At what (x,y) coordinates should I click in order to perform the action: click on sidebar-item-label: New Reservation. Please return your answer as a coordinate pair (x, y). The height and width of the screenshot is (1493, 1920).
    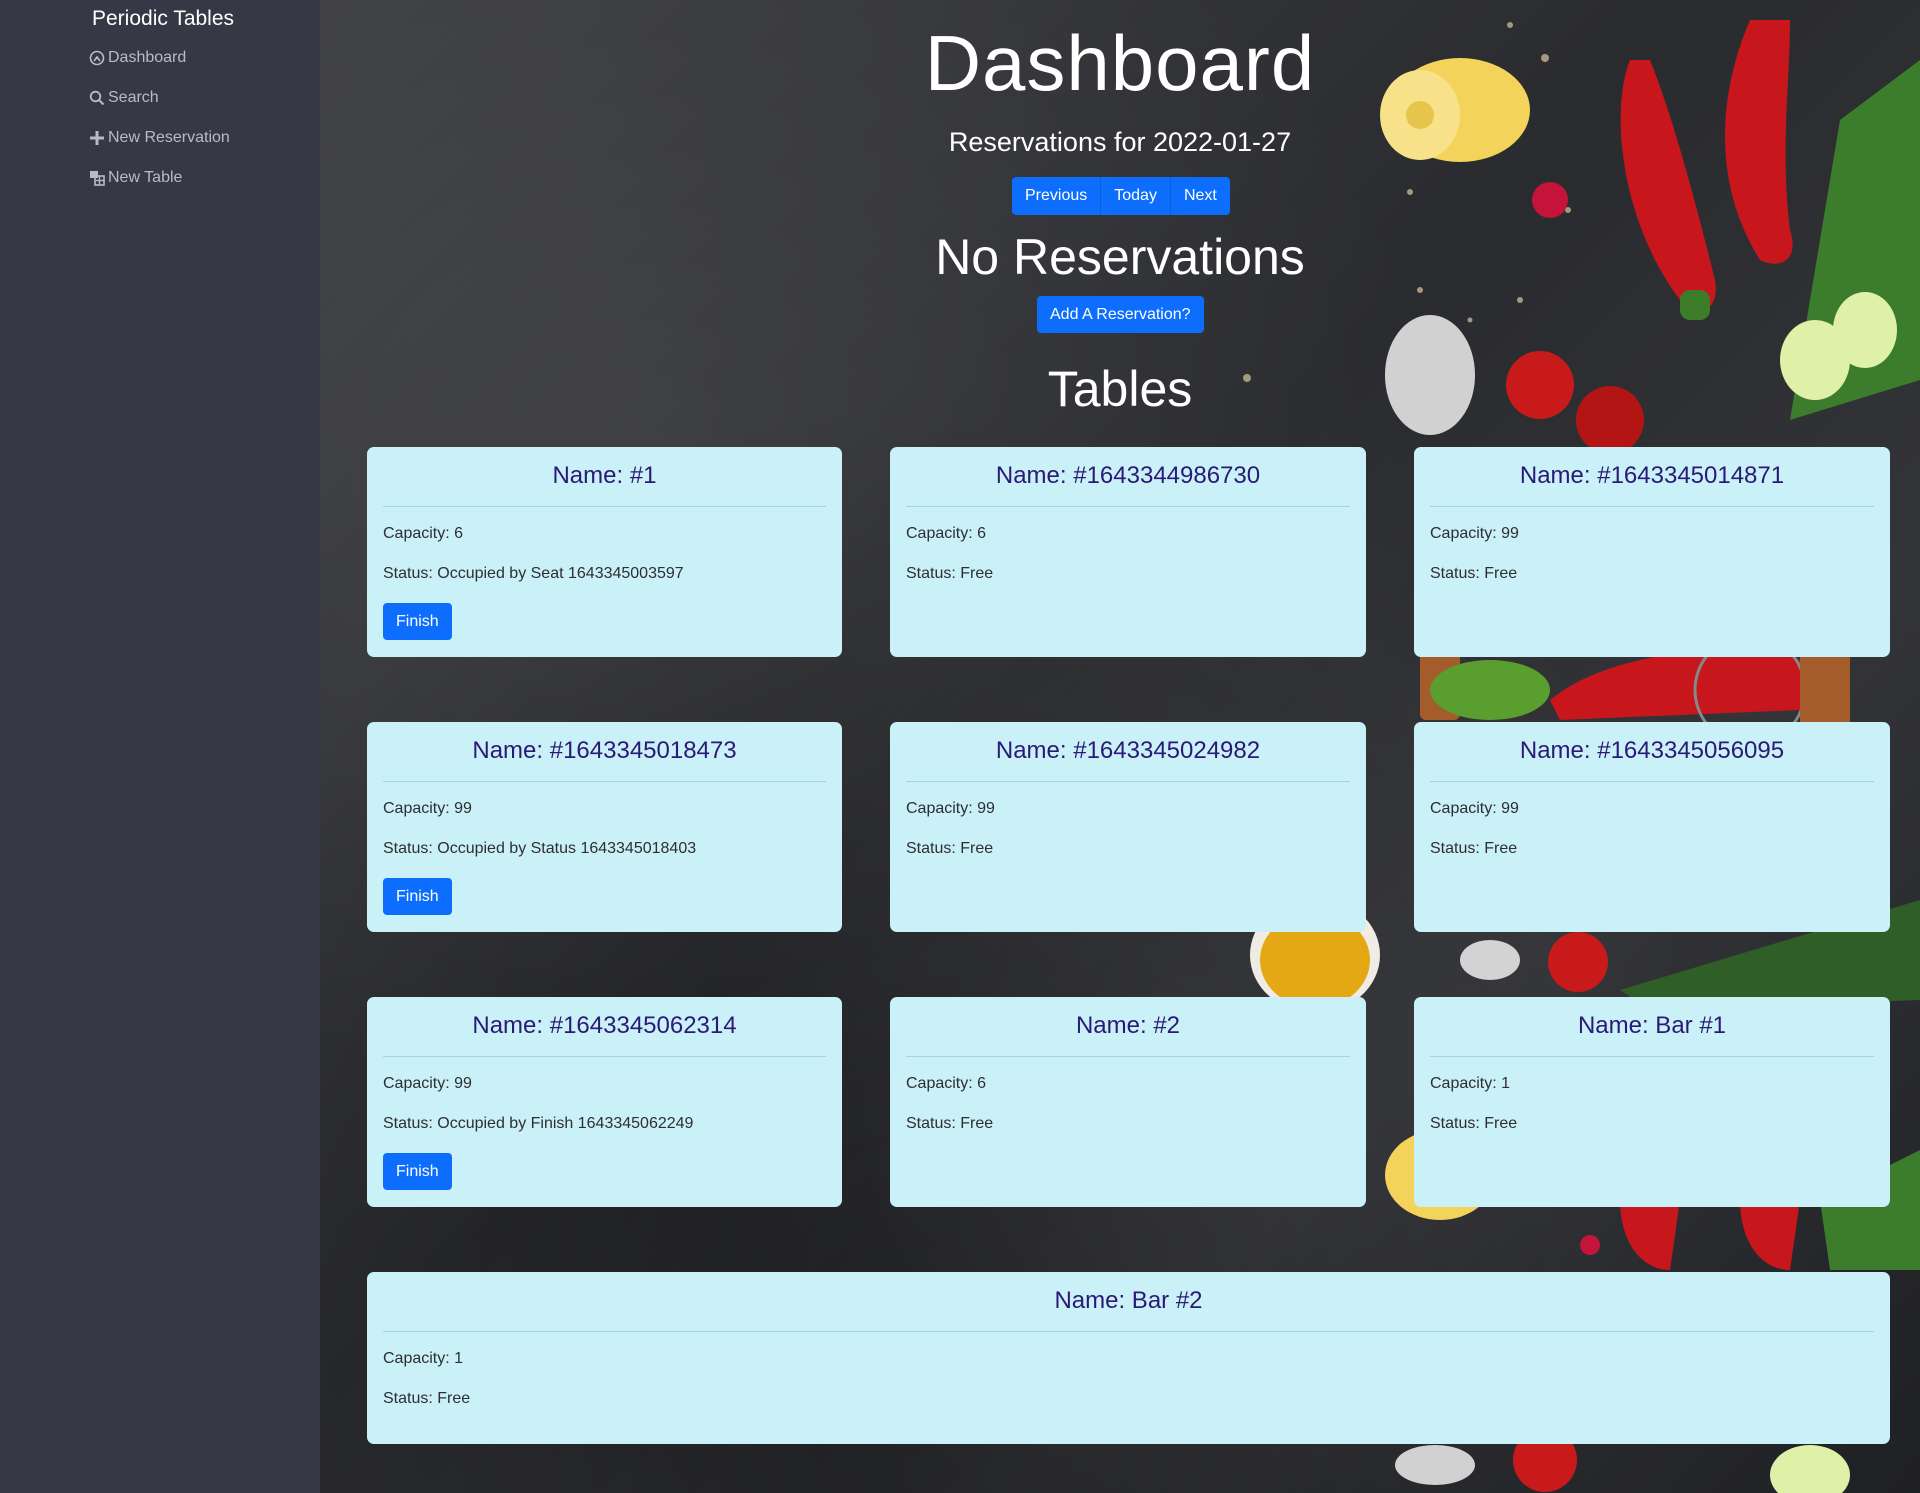
    Looking at the image, I should click on (169, 137).